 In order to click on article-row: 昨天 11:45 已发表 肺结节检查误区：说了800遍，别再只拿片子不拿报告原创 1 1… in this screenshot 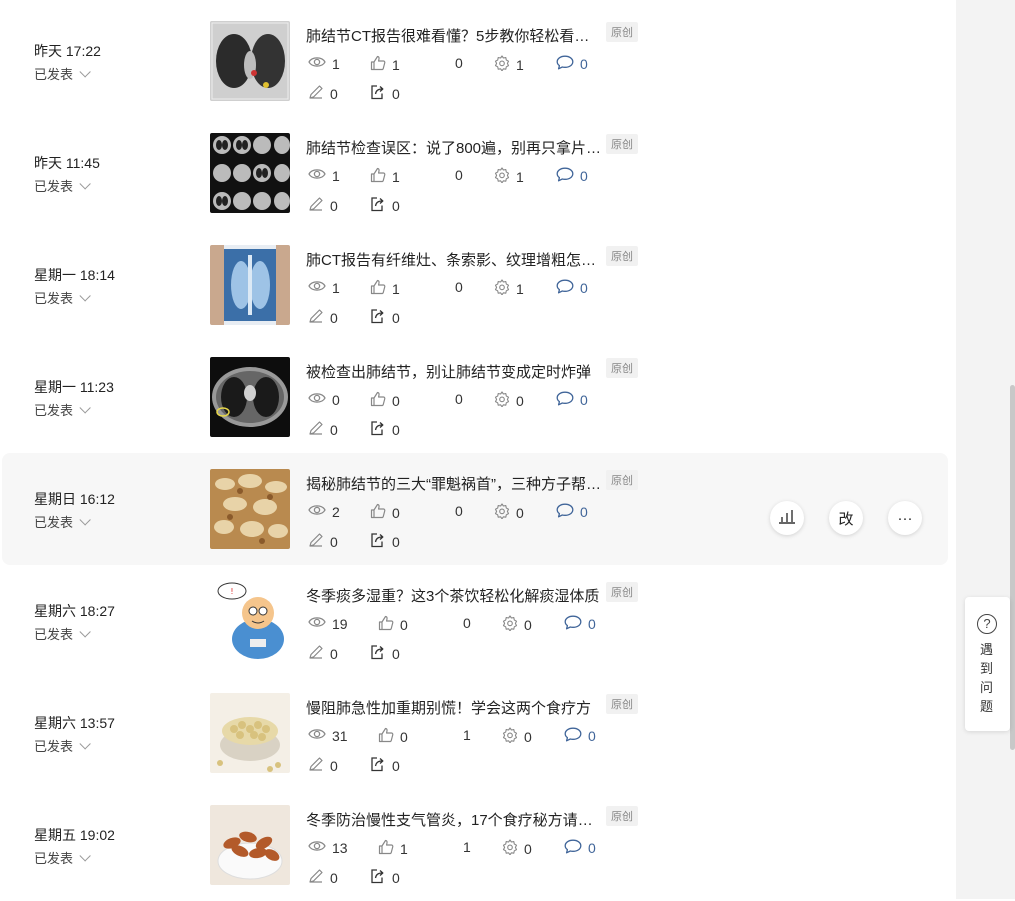, I will do `click(475, 173)`.